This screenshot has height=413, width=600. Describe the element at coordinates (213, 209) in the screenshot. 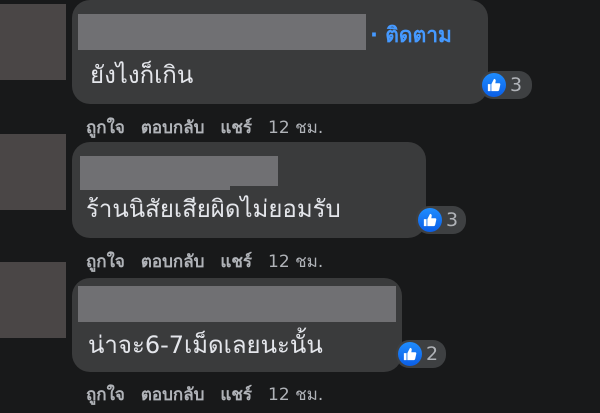

I see `comment-text: ร้านนิสัยเสียผิดไม่ยอมรับ` at that location.